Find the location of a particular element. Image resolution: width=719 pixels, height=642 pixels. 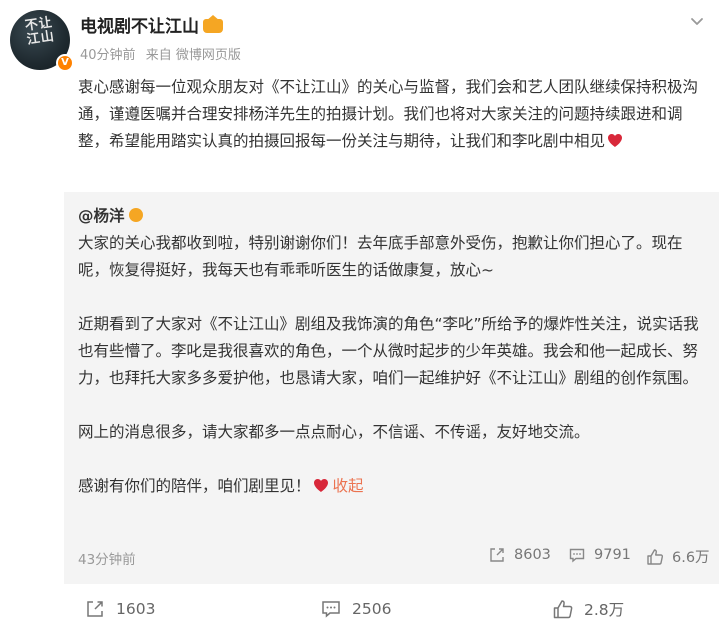

username-text: 电视剧不让江山 is located at coordinates (139, 27).